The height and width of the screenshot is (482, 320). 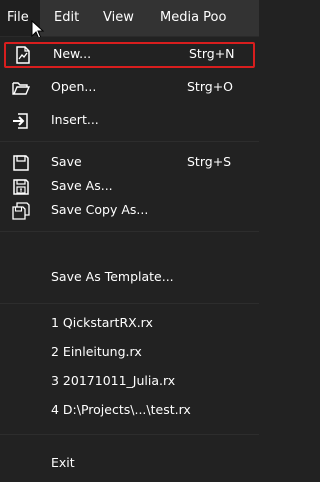 What do you see at coordinates (23, 55) in the screenshot?
I see `new-document-icon` at bounding box center [23, 55].